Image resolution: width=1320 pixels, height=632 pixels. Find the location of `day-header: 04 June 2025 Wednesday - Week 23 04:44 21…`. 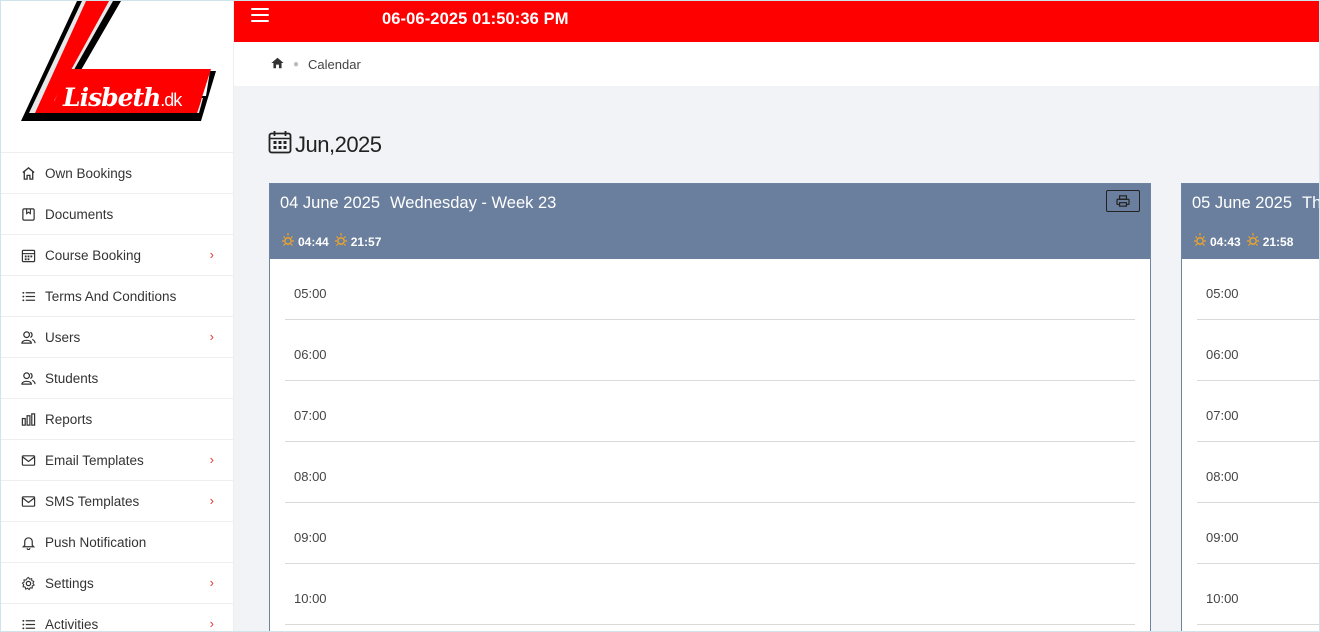

day-header: 04 June 2025 Wednesday - Week 23 04:44 21… is located at coordinates (710, 221).